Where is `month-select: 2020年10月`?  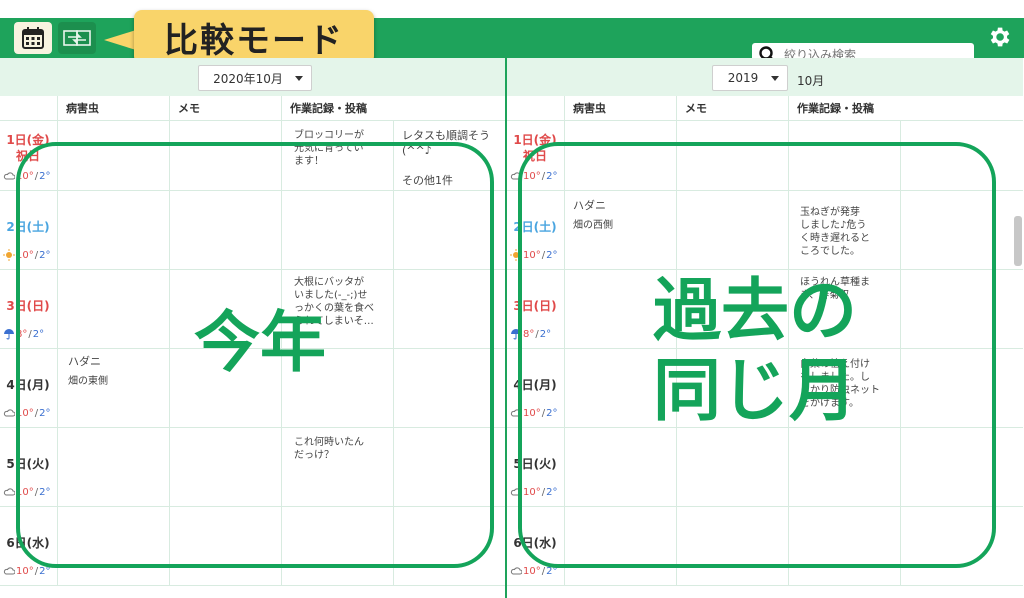
month-select: 2020年10月 is located at coordinates (255, 78).